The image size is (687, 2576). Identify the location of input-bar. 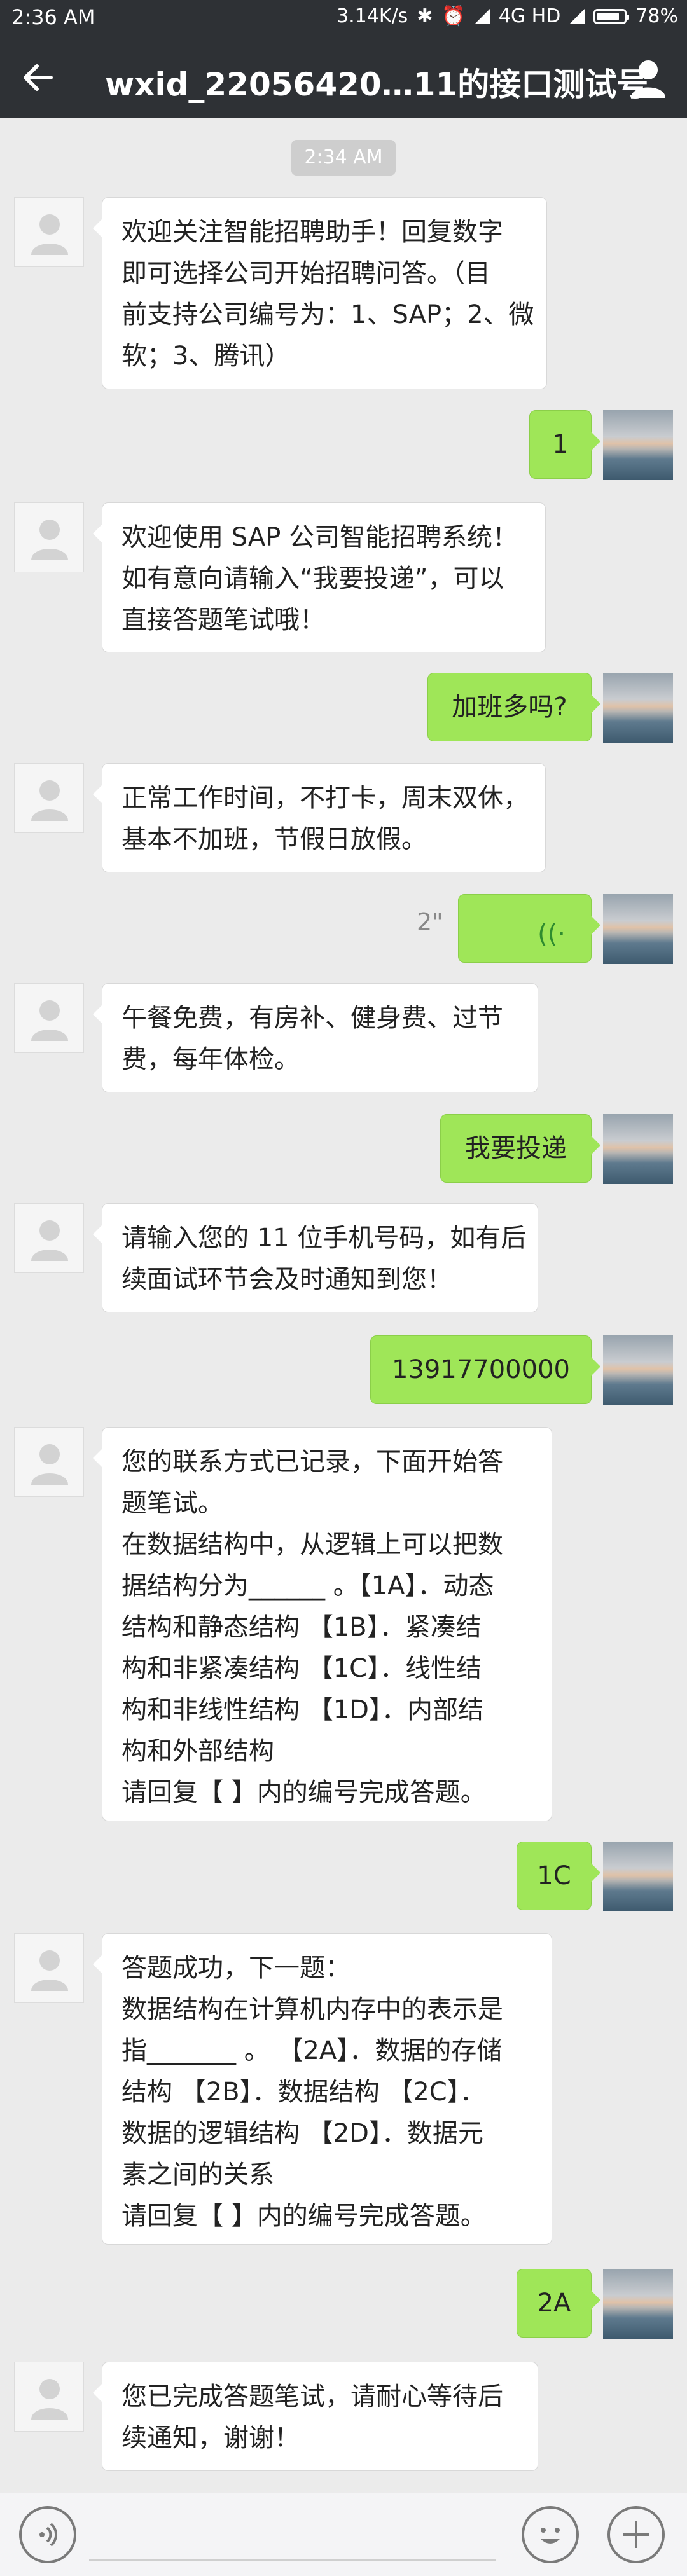
(343, 2534).